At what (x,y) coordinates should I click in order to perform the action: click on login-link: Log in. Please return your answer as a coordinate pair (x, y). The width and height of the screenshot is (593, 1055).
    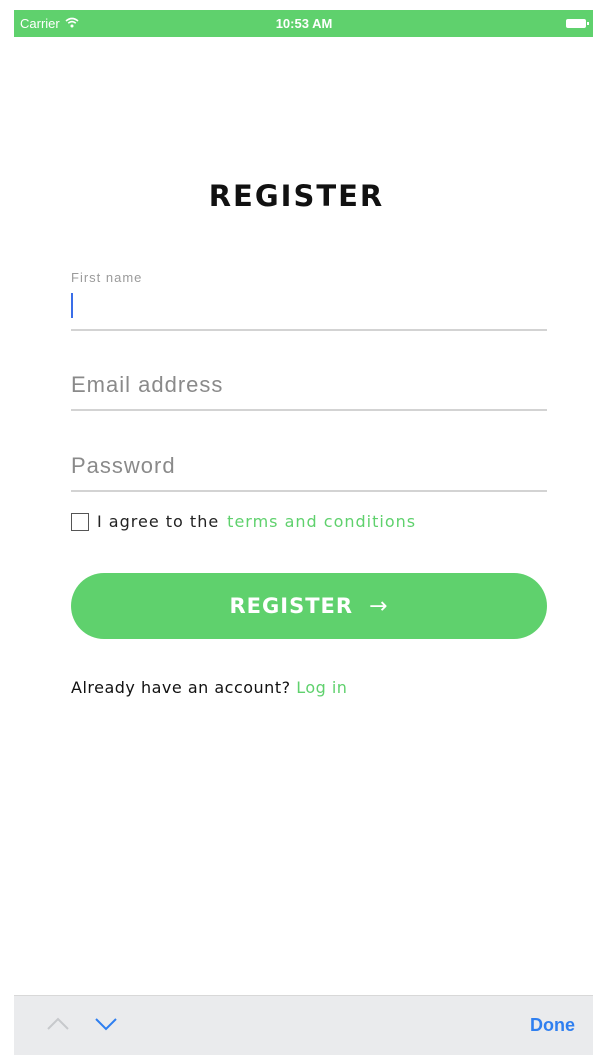
    Looking at the image, I should click on (321, 687).